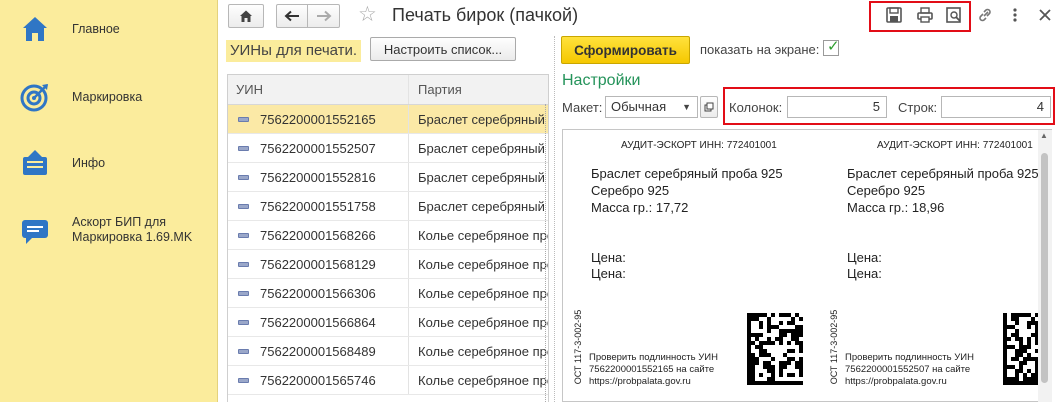 The image size is (1060, 402). Describe the element at coordinates (954, 15) in the screenshot. I see `preview-icon` at that location.